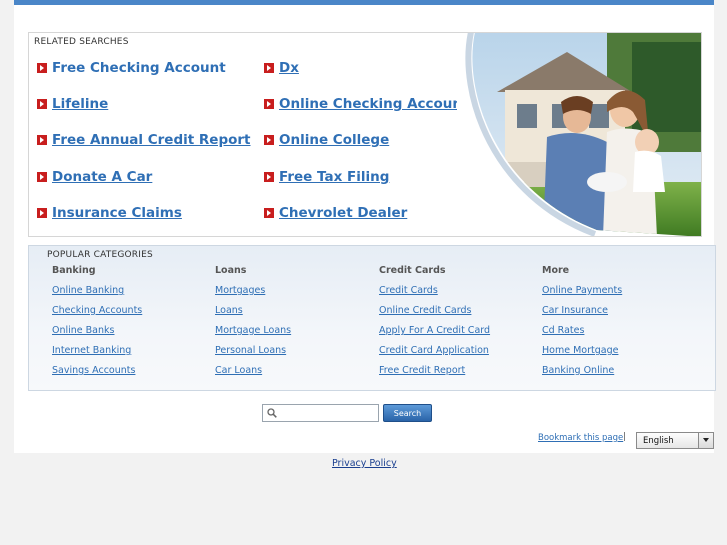  I want to click on category-link: Internet Banking, so click(132, 355).